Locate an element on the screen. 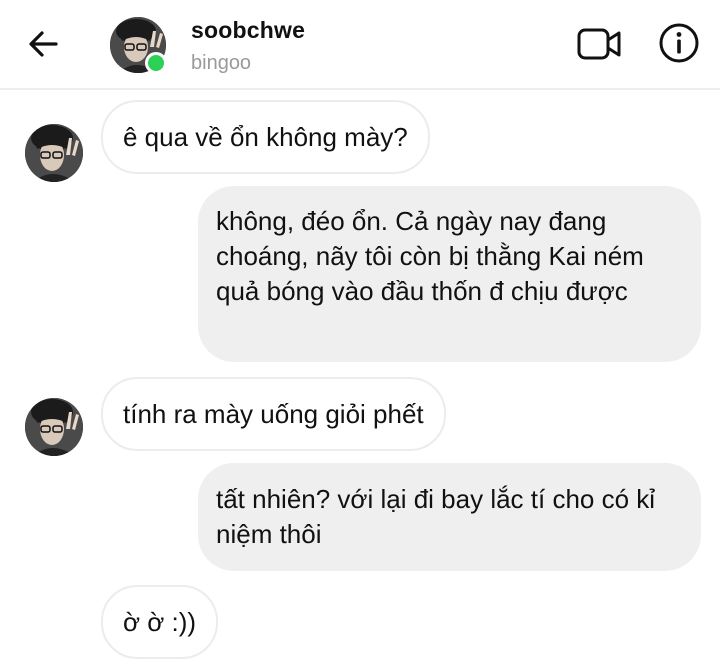 The height and width of the screenshot is (665, 720). info-circle-icon is located at coordinates (679, 43).